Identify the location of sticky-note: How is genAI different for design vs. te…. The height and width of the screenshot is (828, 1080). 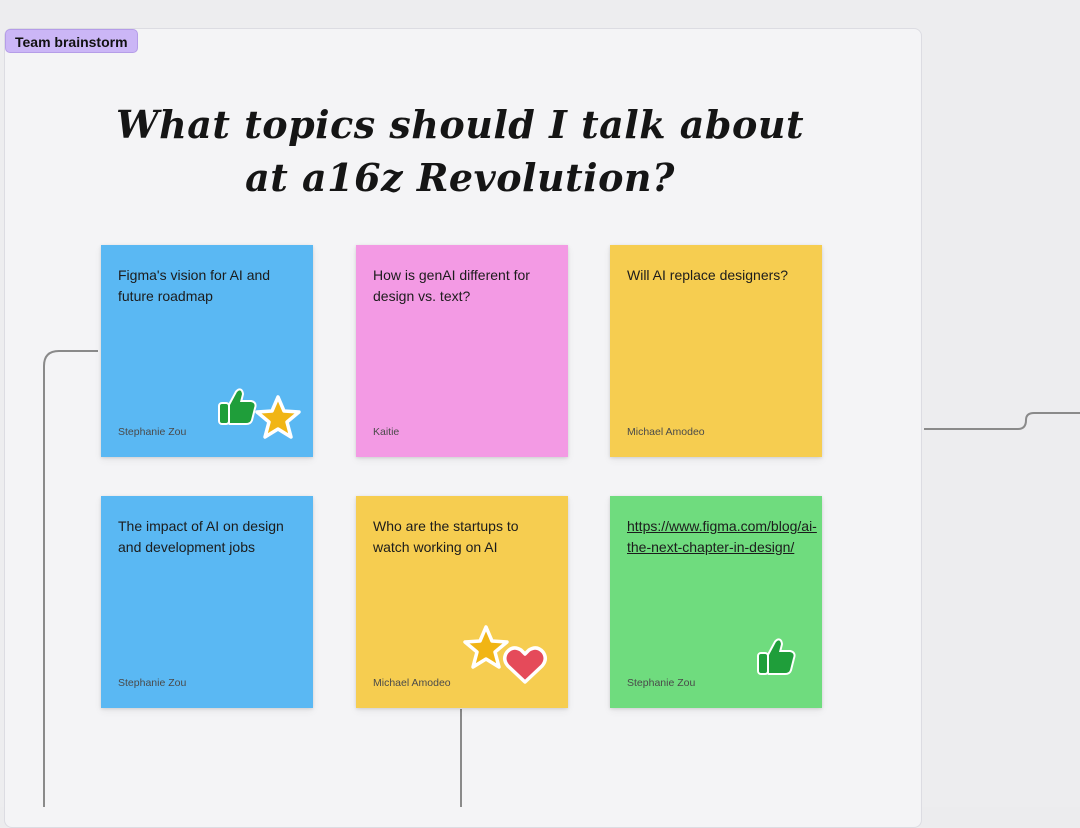
(462, 351).